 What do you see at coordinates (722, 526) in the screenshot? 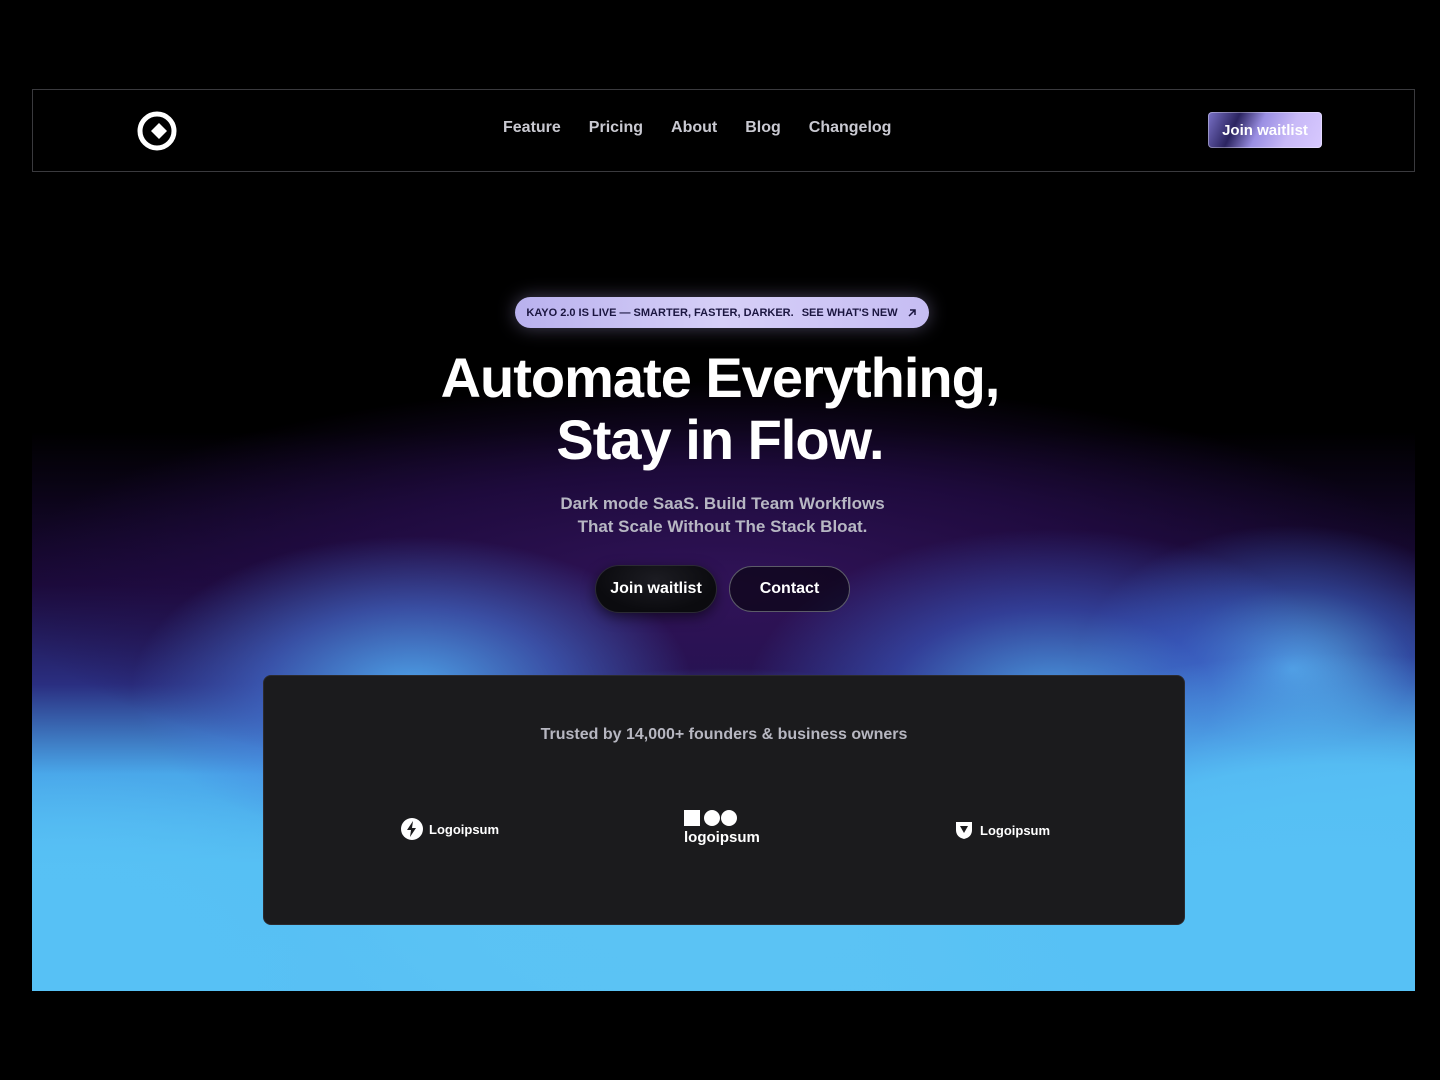
I see `subtitle-line-2: That Scale Without The Stack Bloat.` at bounding box center [722, 526].